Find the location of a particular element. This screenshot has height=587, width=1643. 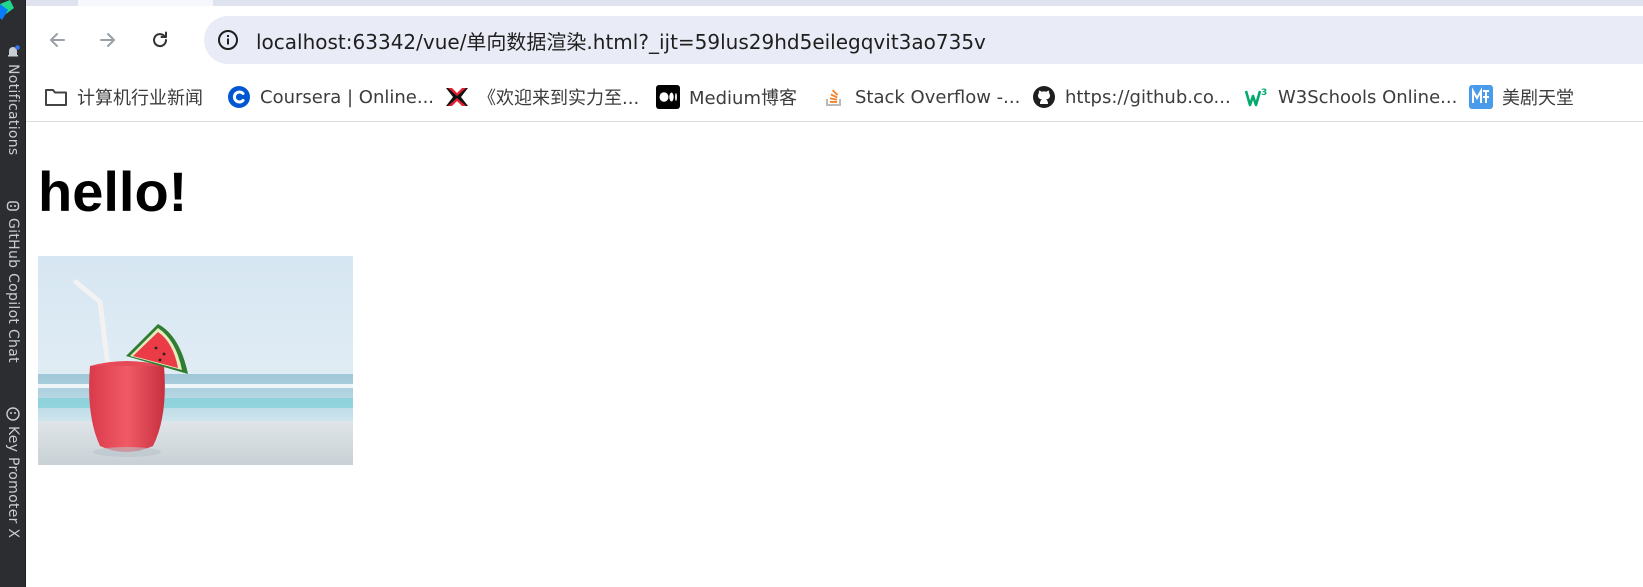

stackoverflow-icon is located at coordinates (834, 97).